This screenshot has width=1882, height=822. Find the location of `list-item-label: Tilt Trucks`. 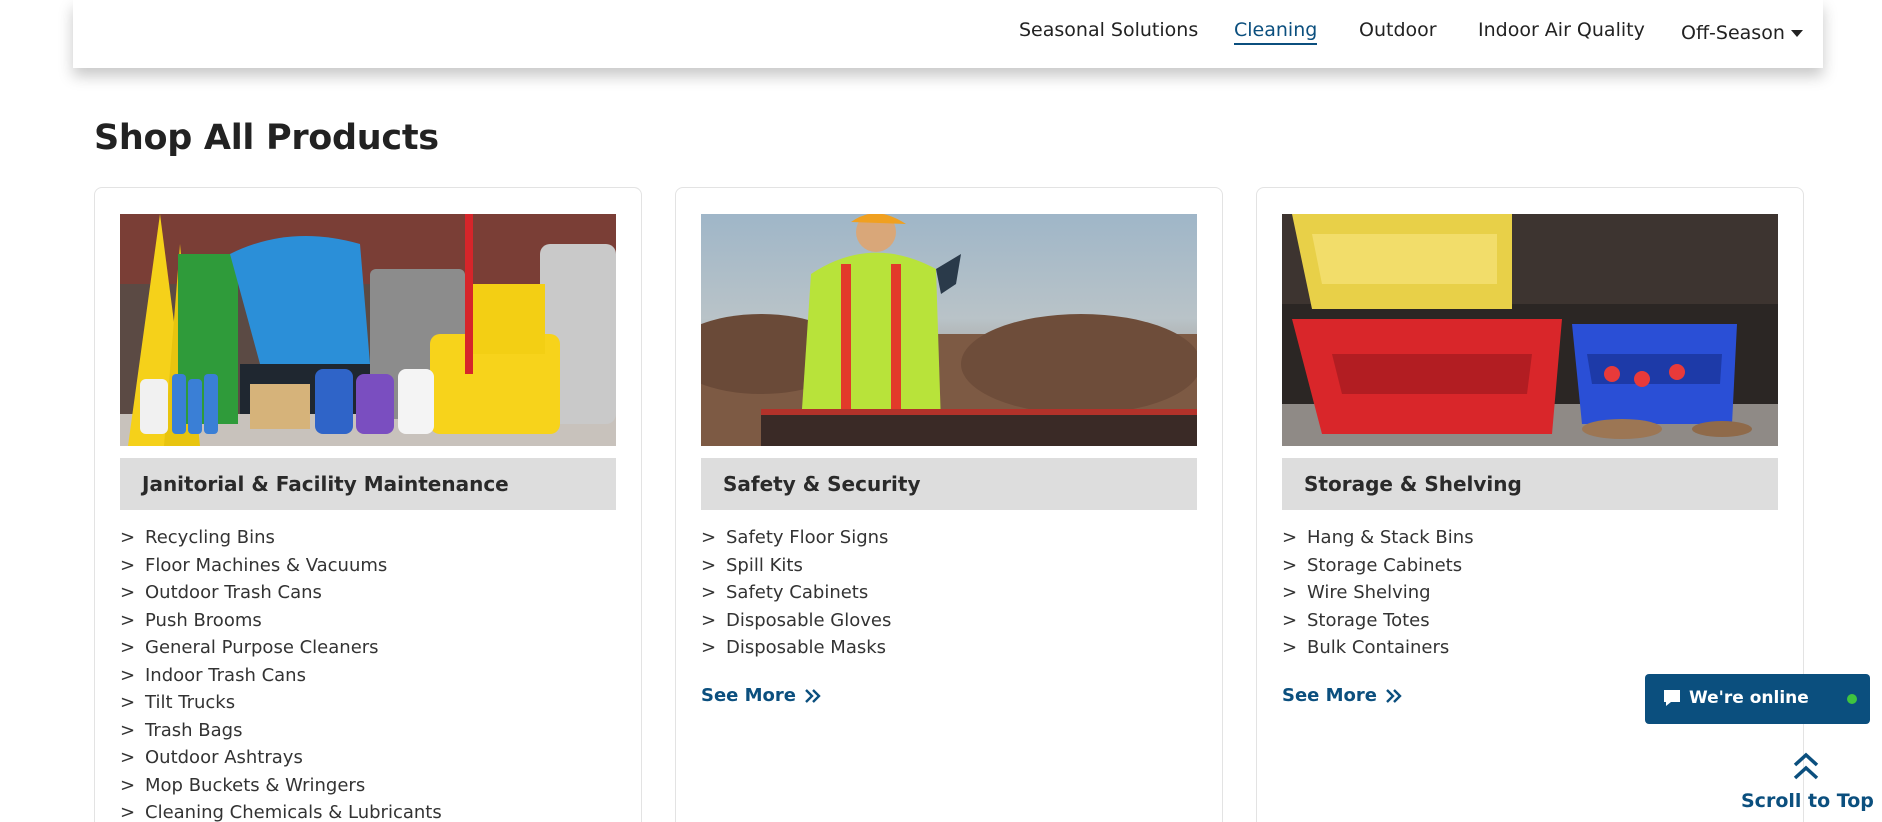

list-item-label: Tilt Trucks is located at coordinates (190, 702).